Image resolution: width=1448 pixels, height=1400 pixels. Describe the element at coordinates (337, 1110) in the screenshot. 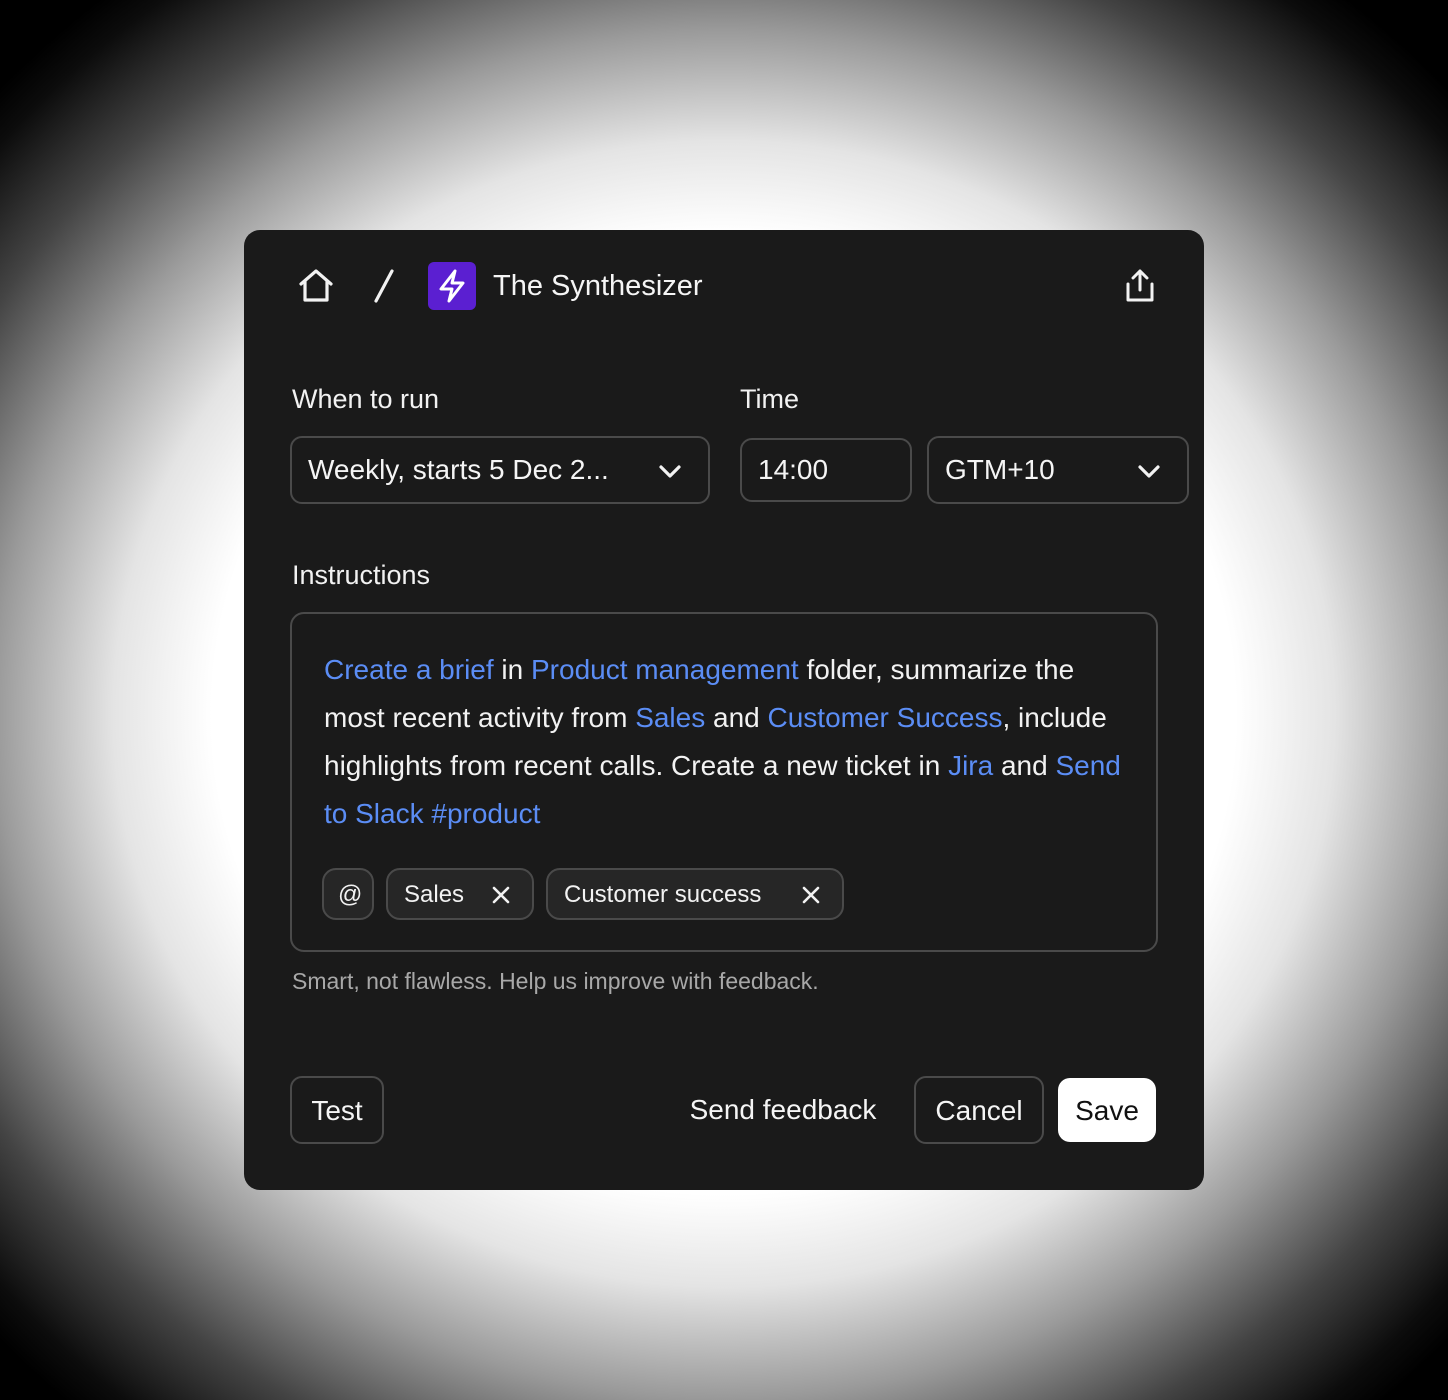

I see `test-button: Test` at that location.